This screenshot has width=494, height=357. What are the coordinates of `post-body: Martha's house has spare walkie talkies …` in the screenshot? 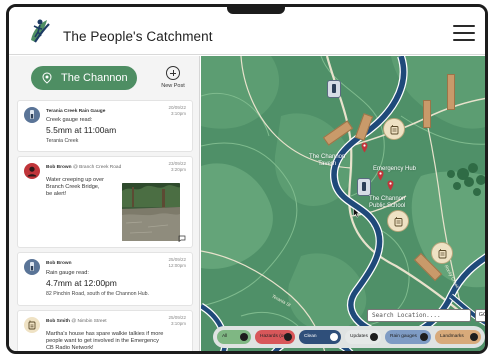 It's located at (105, 341).